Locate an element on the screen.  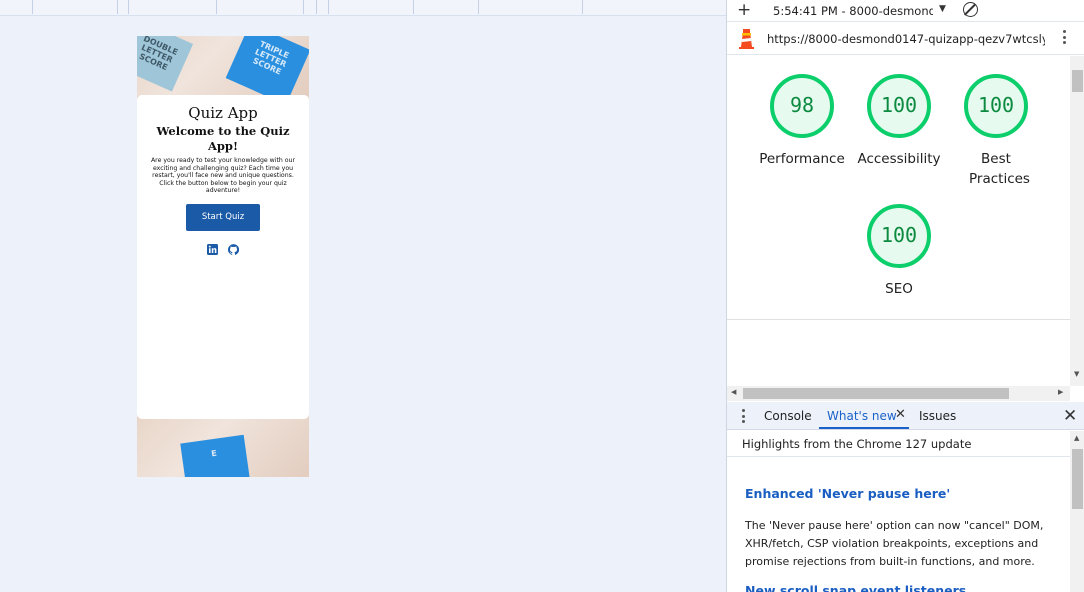
report-vertical-scrollbar: ▼ is located at coordinates (1077, 221).